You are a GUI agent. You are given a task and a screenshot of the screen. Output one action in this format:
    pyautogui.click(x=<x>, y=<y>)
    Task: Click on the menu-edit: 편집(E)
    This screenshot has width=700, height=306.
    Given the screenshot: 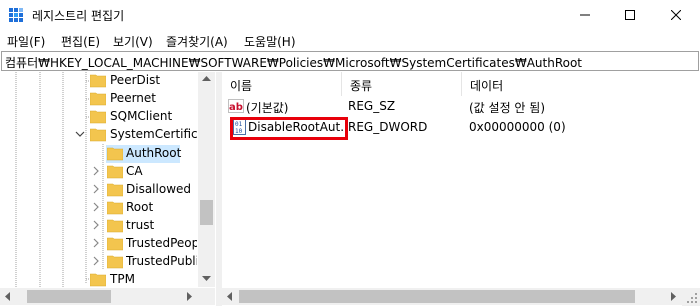 What is the action you would take?
    pyautogui.click(x=80, y=41)
    